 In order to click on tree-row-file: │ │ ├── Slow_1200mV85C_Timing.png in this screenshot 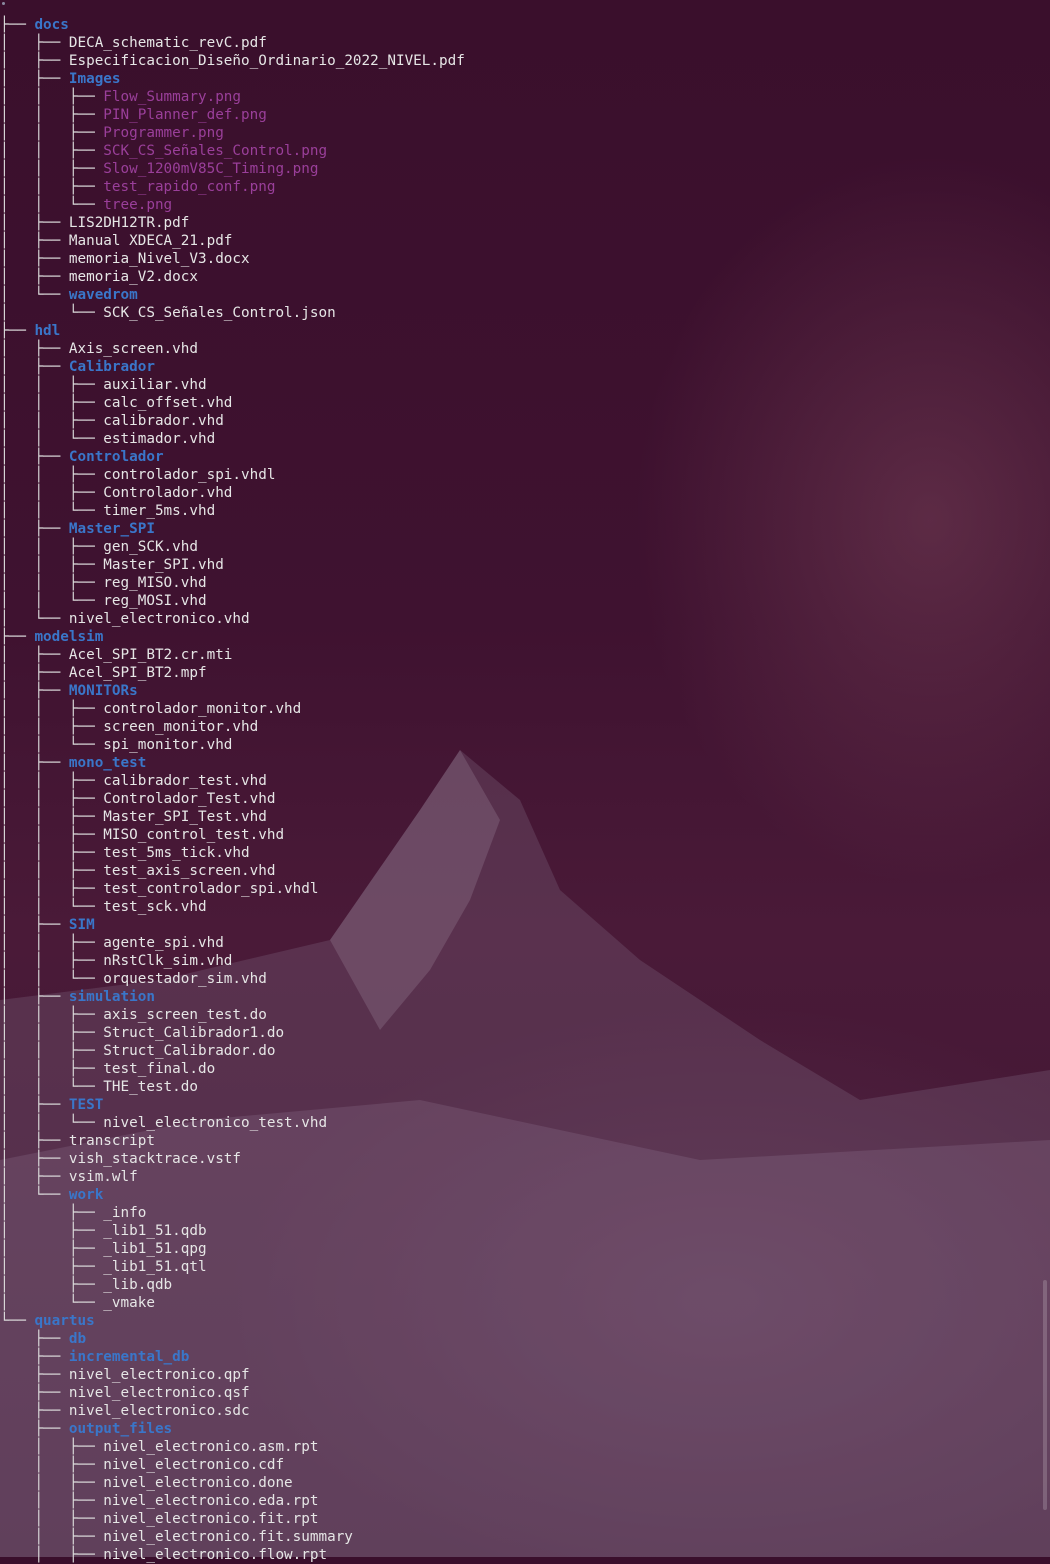, I will do `click(232, 169)`.